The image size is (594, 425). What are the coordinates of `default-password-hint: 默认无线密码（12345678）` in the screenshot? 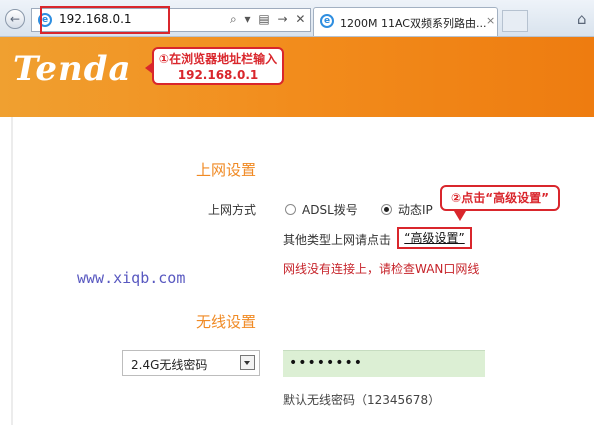 It's located at (362, 400).